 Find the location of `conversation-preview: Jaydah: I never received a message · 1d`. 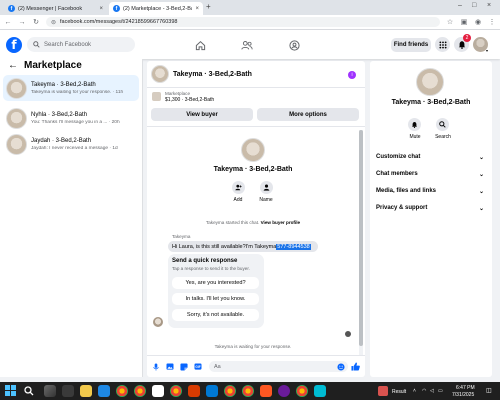

conversation-preview: Jaydah: I never received a message · 1d is located at coordinates (74, 148).